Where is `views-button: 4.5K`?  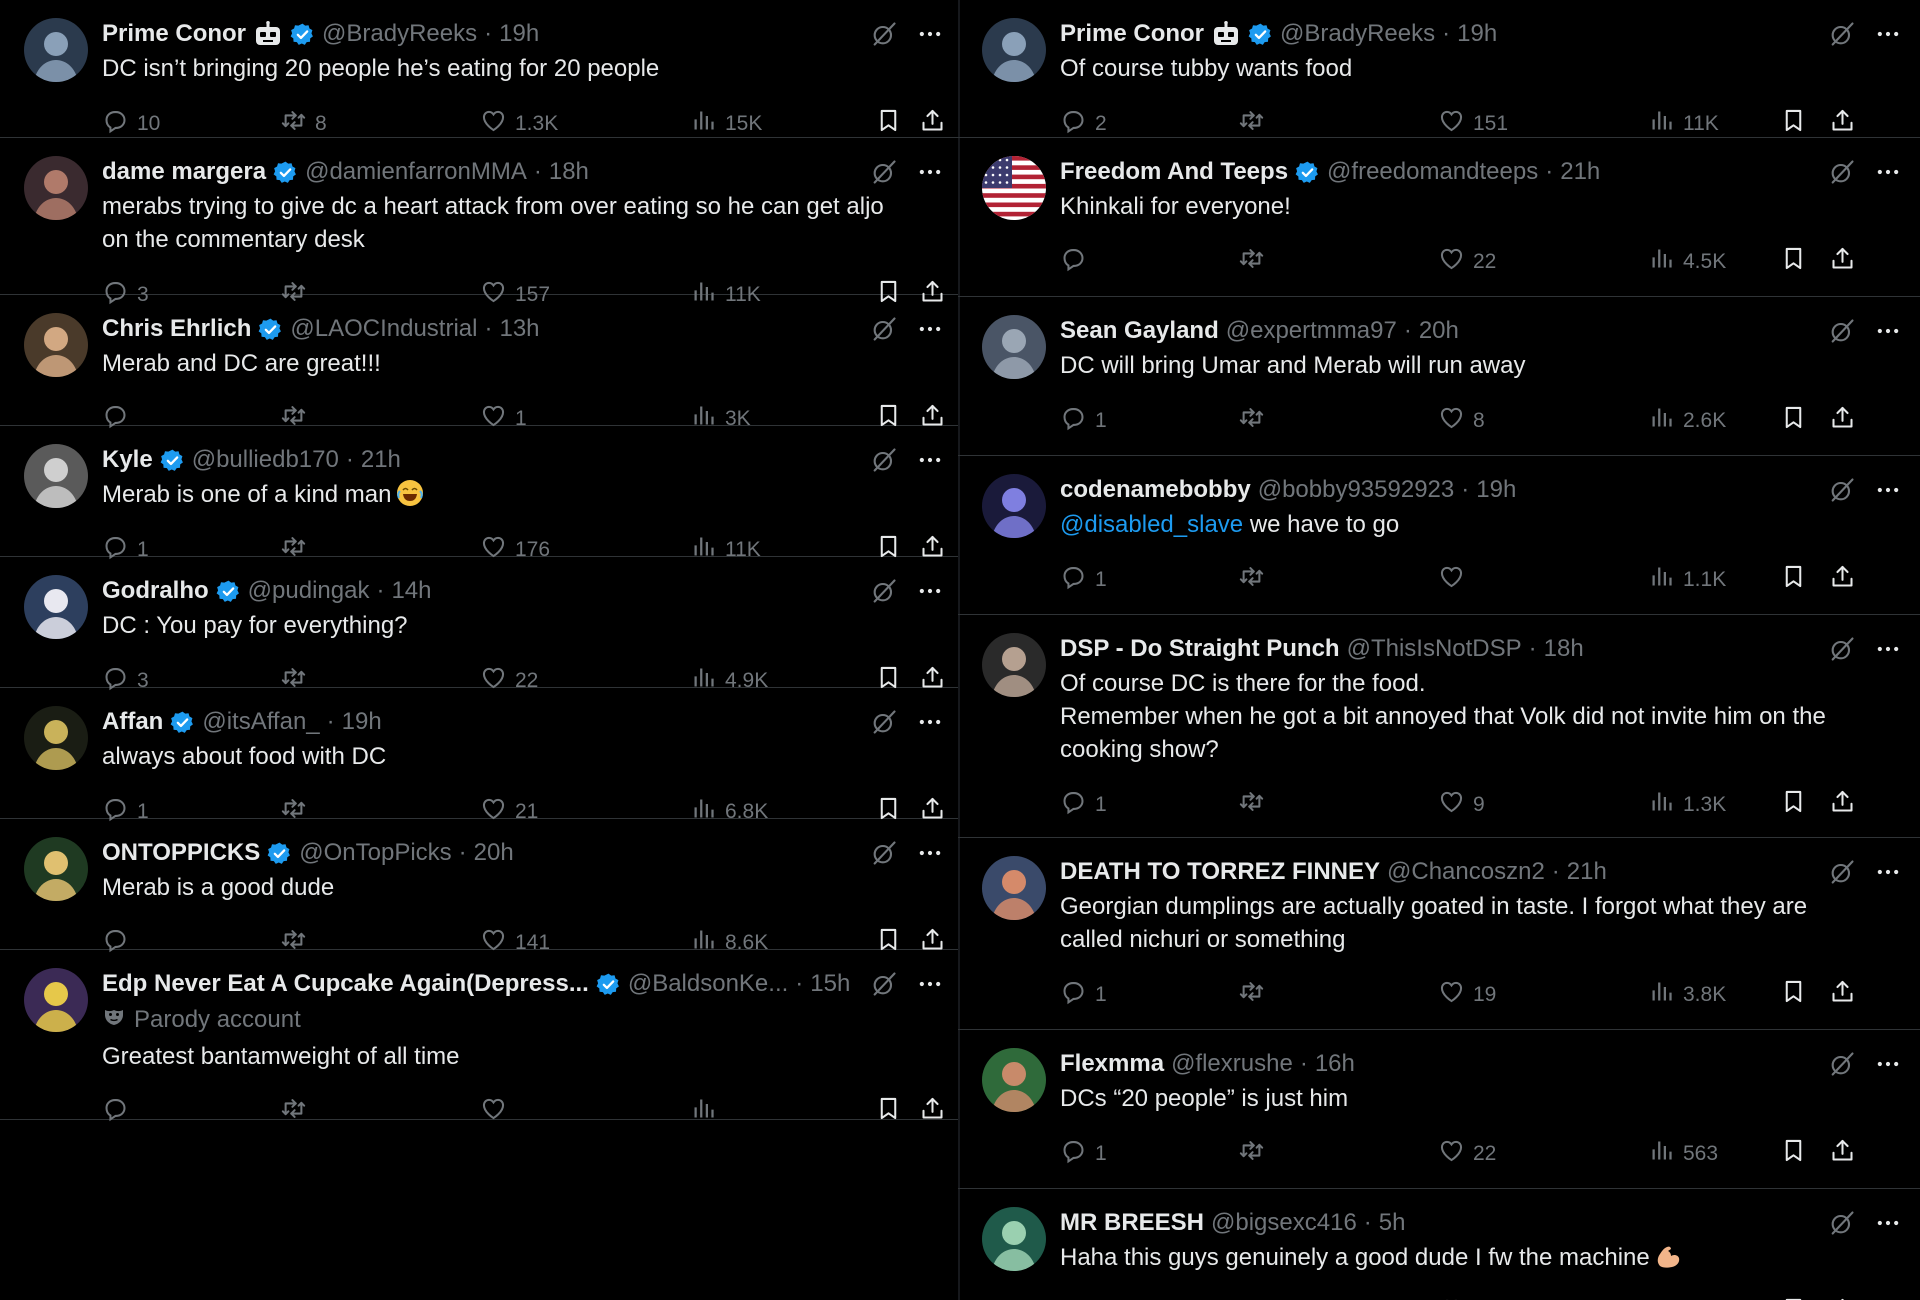
views-button: 4.5K is located at coordinates (1687, 261).